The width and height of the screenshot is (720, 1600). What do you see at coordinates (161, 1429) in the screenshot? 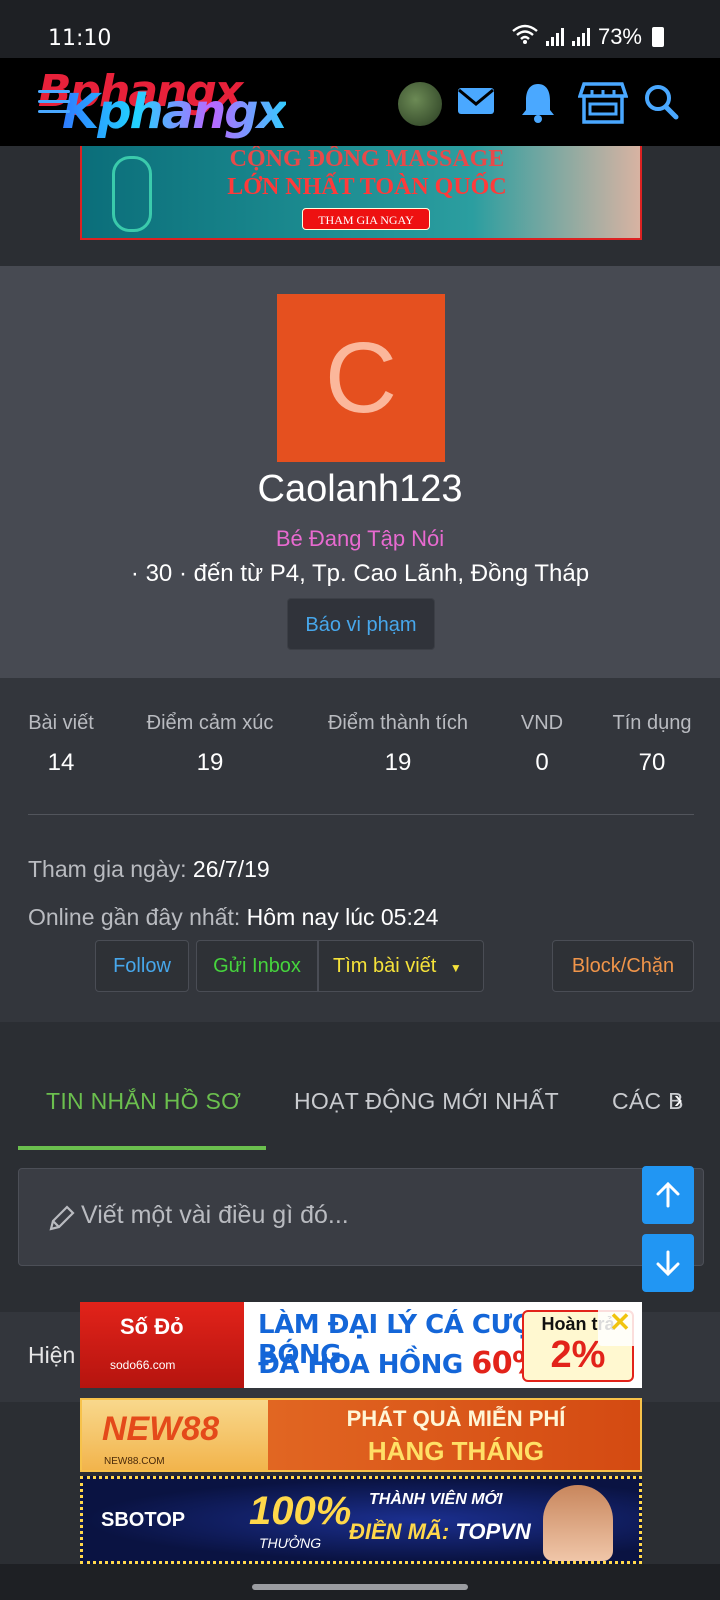
I see `ad-new88-brand: NEW88` at bounding box center [161, 1429].